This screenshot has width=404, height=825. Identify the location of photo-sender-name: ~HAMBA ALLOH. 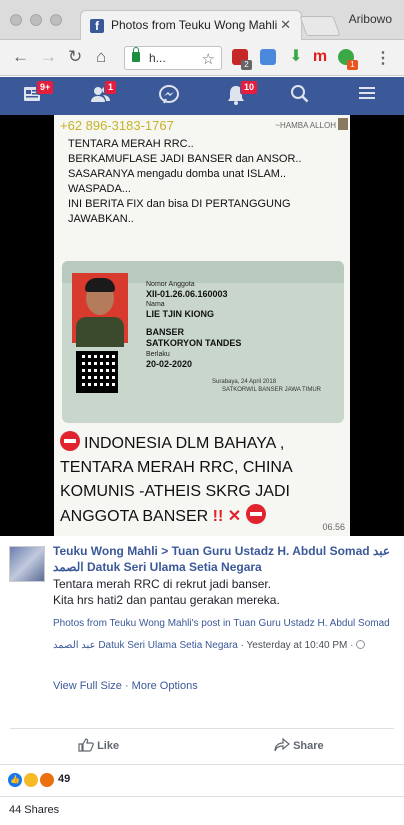
(305, 125).